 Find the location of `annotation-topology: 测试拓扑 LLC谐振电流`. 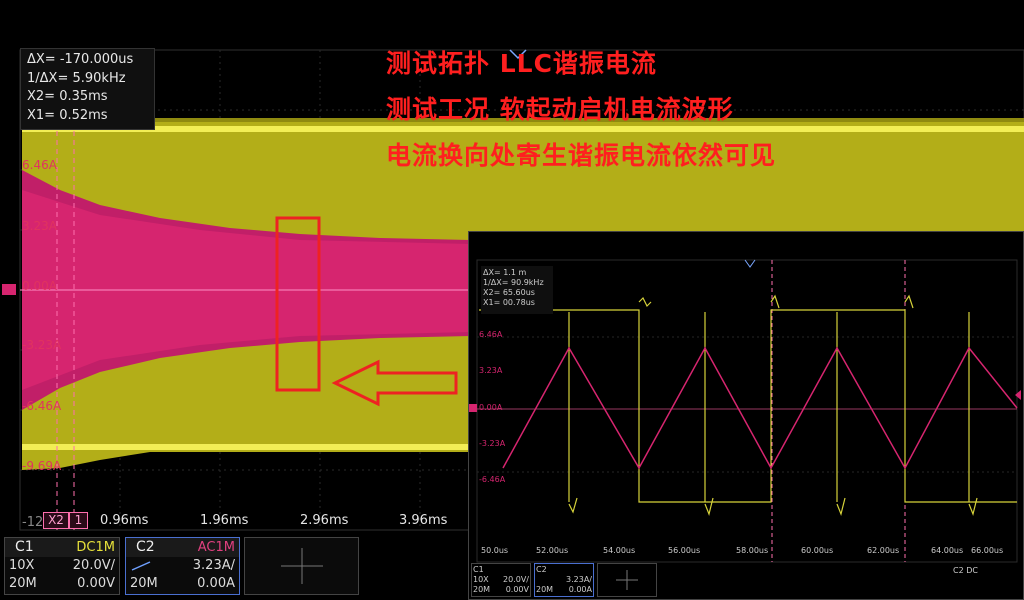

annotation-topology: 测试拓扑 LLC谐振电流 is located at coordinates (521, 63).